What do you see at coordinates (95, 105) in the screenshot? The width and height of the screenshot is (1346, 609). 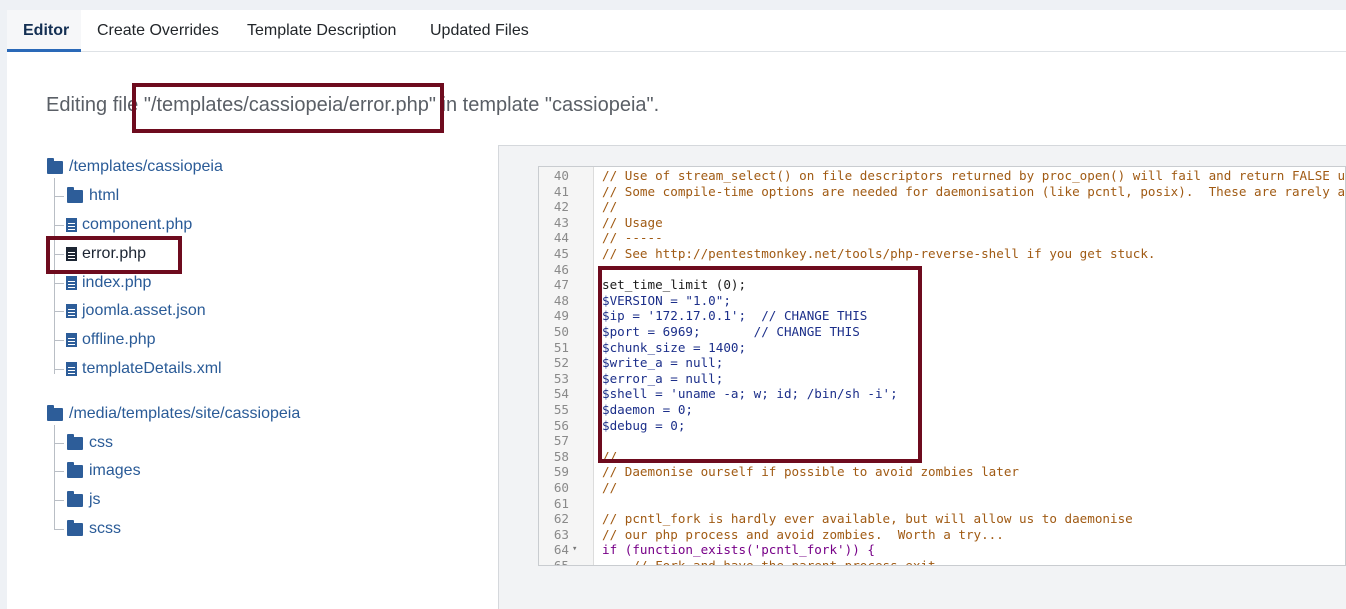 I see `heading-prefix: Editing file` at bounding box center [95, 105].